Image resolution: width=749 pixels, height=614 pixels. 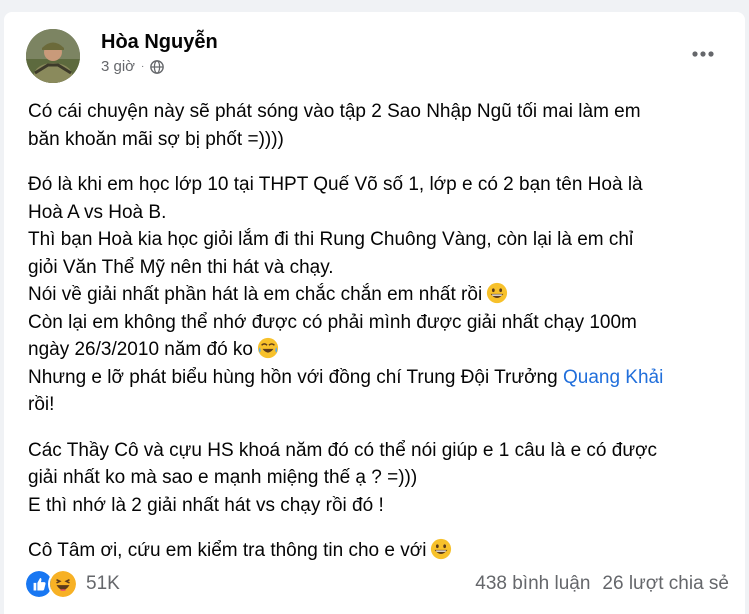 I want to click on post-line-with-emoji: ngày 26/3/2010 năm đó ko, so click(x=378, y=350).